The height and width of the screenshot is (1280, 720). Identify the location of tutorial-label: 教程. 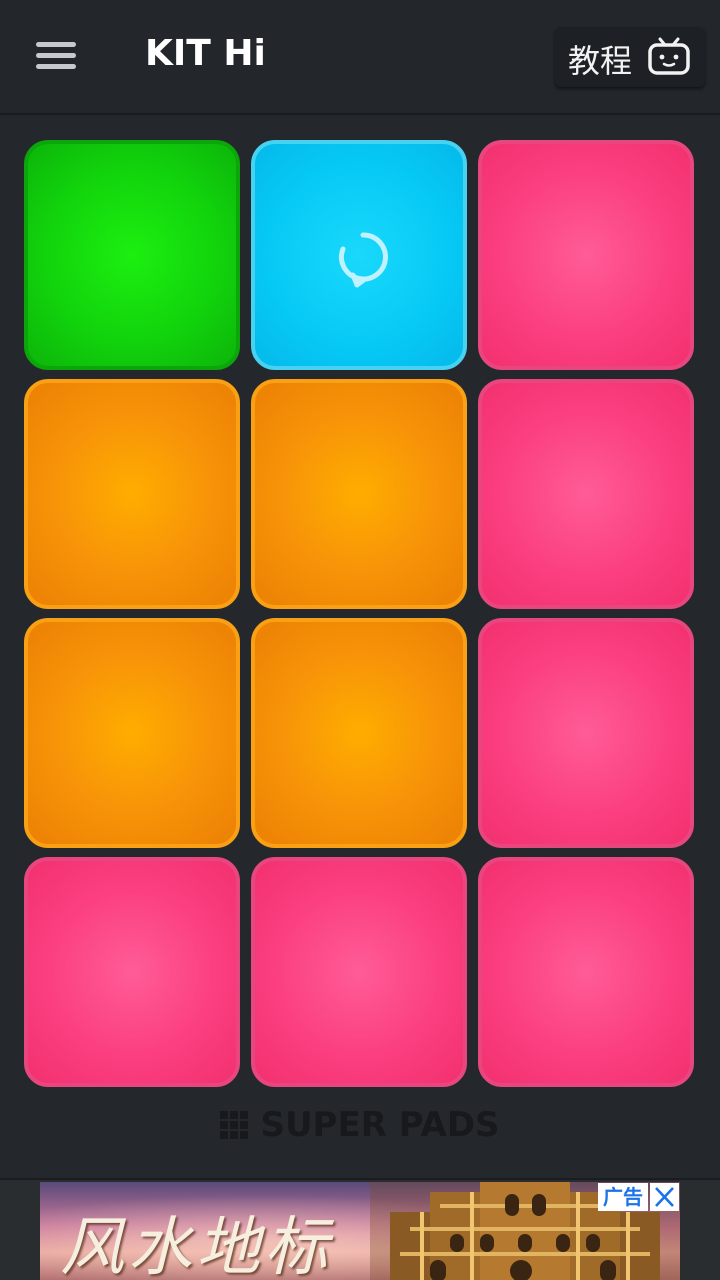
(600, 61).